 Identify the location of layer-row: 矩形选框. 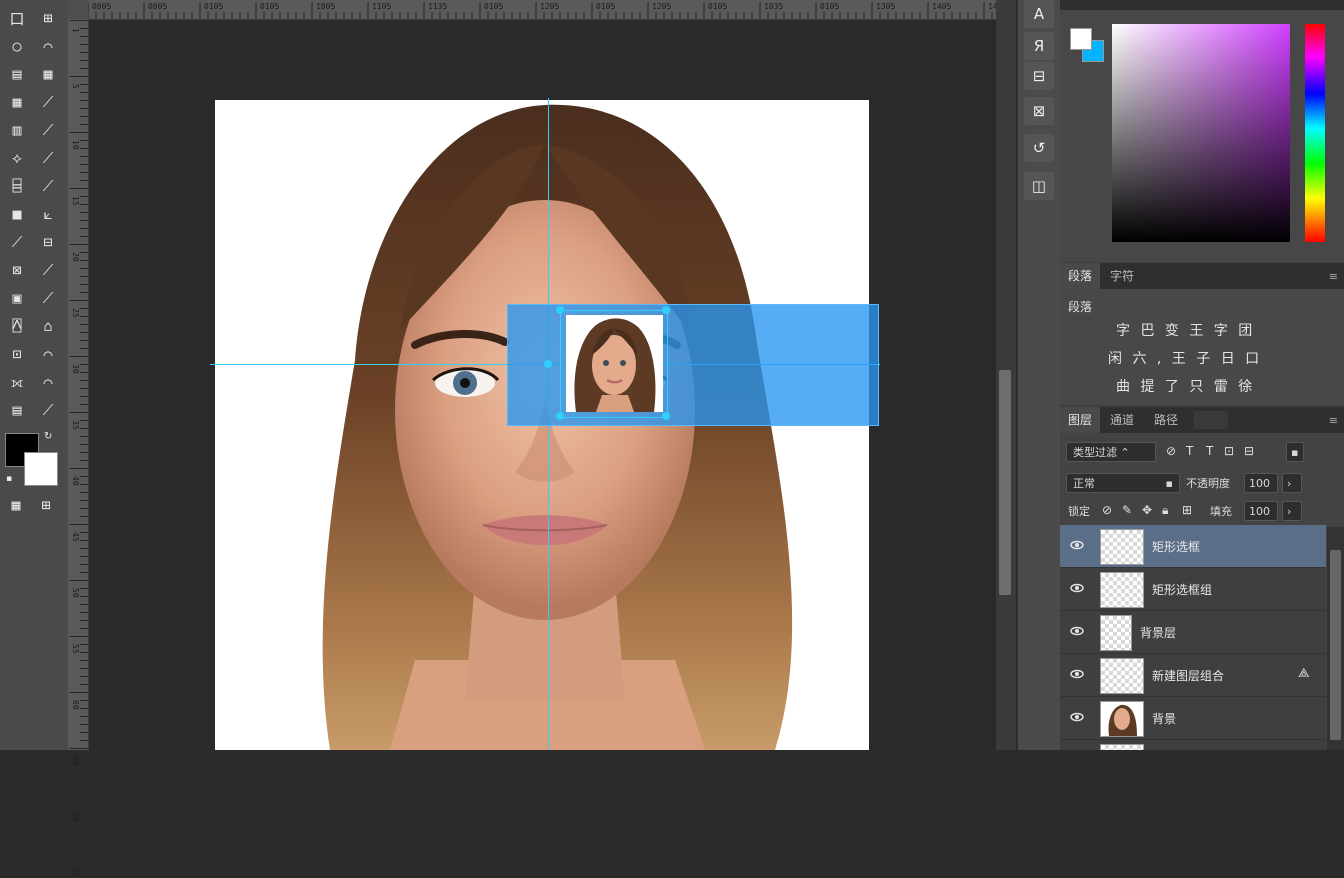
(1193, 546).